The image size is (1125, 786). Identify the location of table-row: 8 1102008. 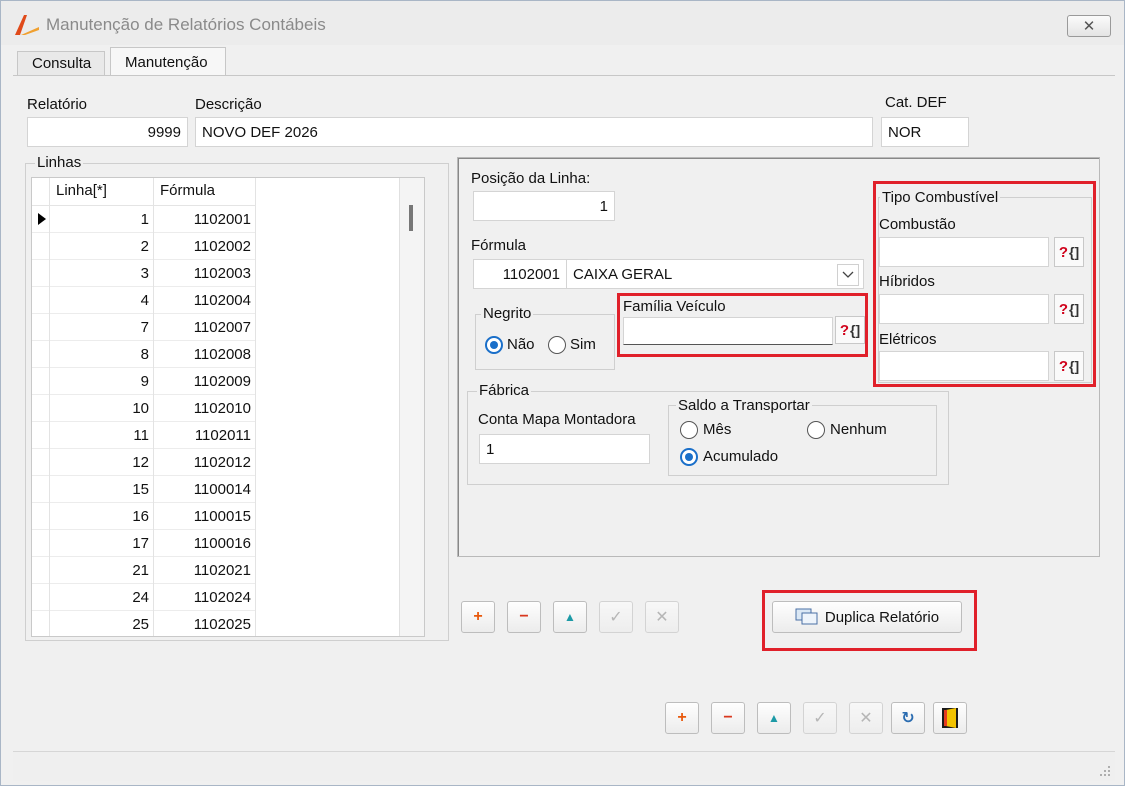
(144, 354).